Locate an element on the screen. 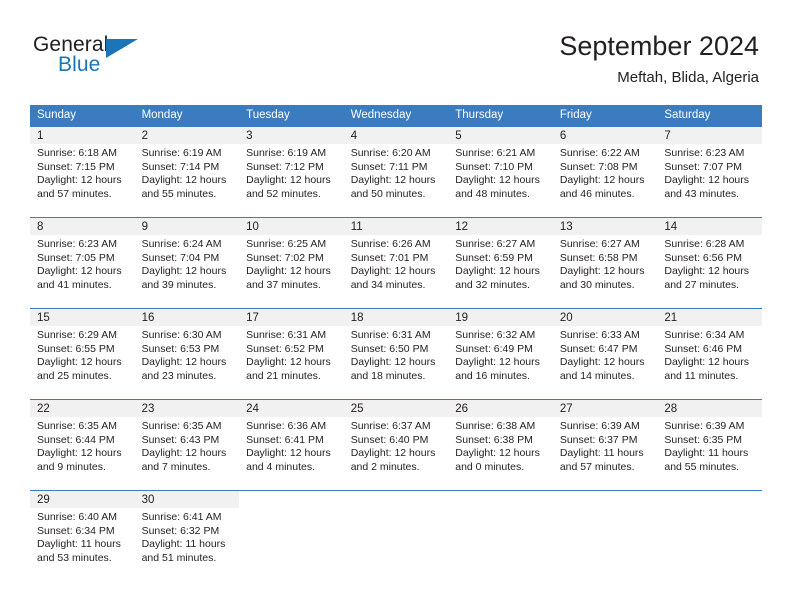 This screenshot has height=612, width=792. sunset-text: Sunset: 6:34 PM is located at coordinates (76, 530).